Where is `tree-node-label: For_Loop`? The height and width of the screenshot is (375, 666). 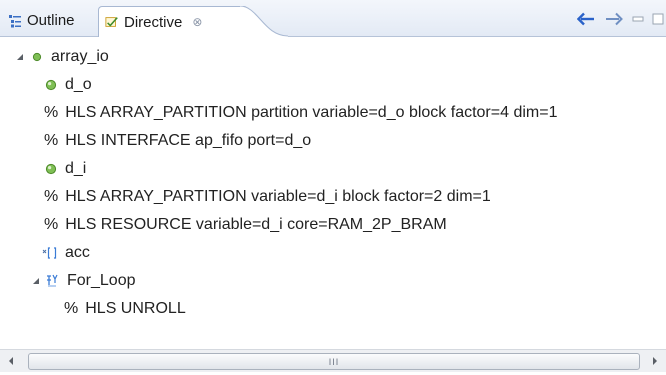
tree-node-label: For_Loop is located at coordinates (101, 280).